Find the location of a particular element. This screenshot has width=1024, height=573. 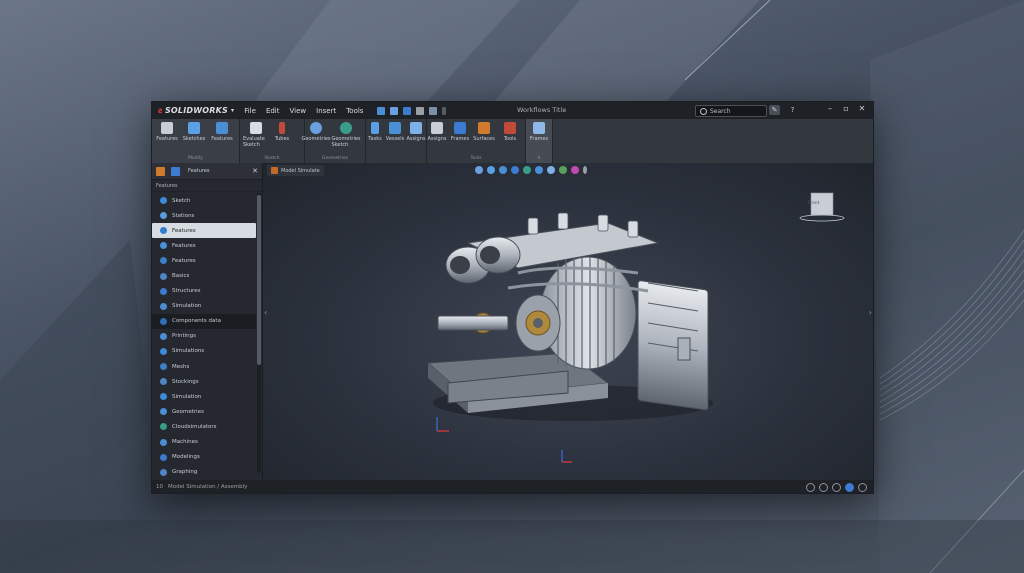

tree-item: Stations is located at coordinates (204, 215).